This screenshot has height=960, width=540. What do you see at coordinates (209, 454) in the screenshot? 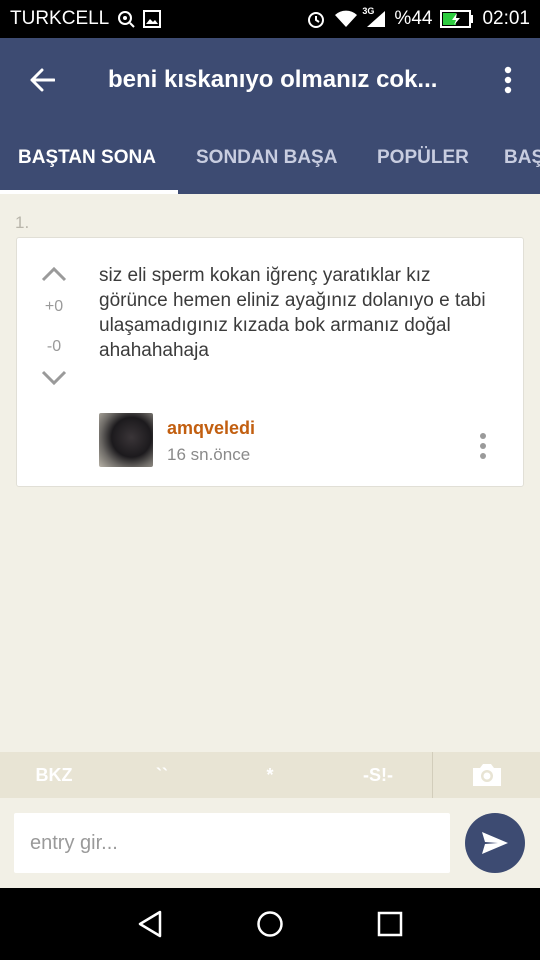
I see `entry-time: 16 sn.önce` at bounding box center [209, 454].